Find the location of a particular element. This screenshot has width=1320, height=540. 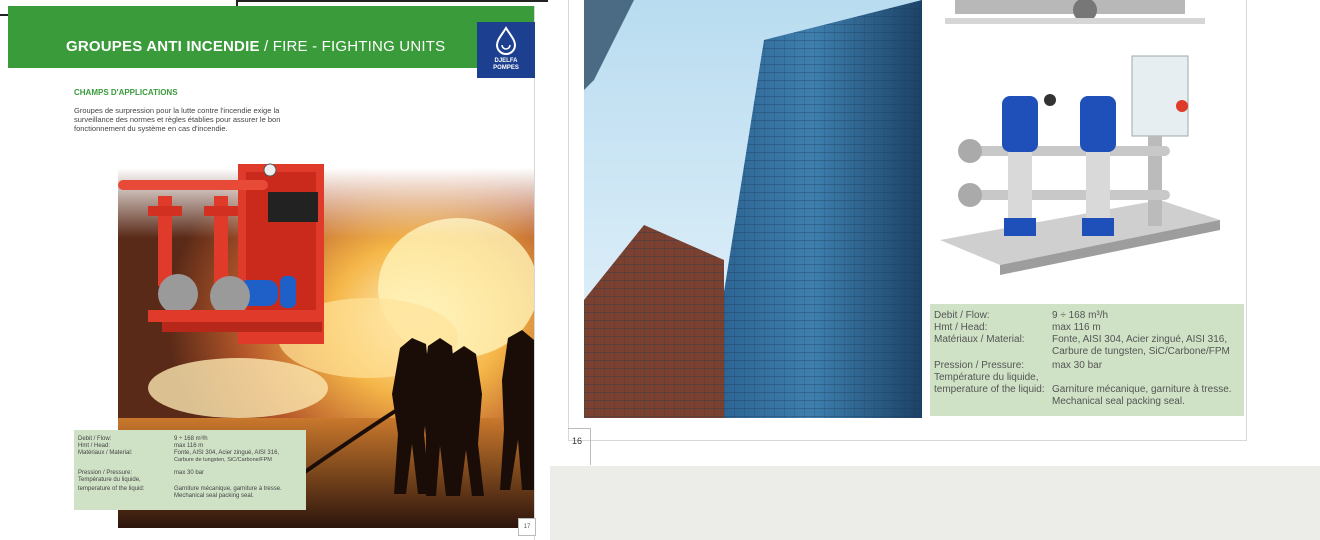

page-number-left: 17 is located at coordinates (527, 527).